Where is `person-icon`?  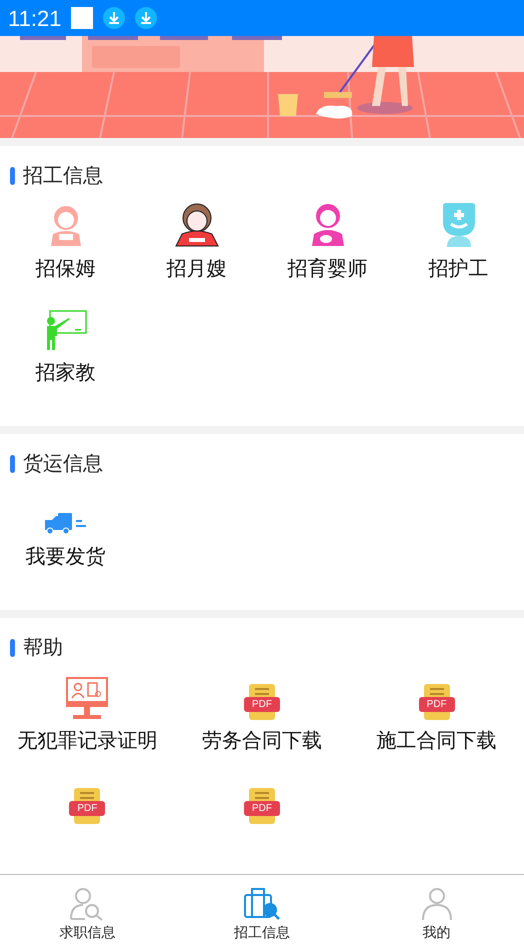
person-icon is located at coordinates (437, 904).